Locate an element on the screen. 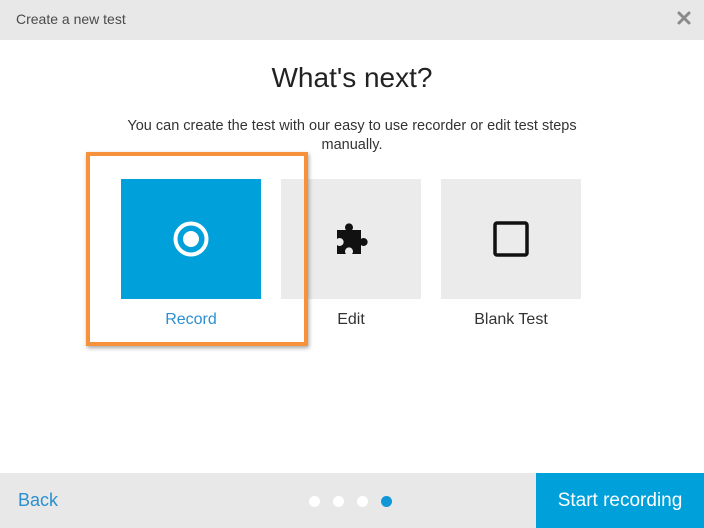  option-record: Record is located at coordinates (191, 254).